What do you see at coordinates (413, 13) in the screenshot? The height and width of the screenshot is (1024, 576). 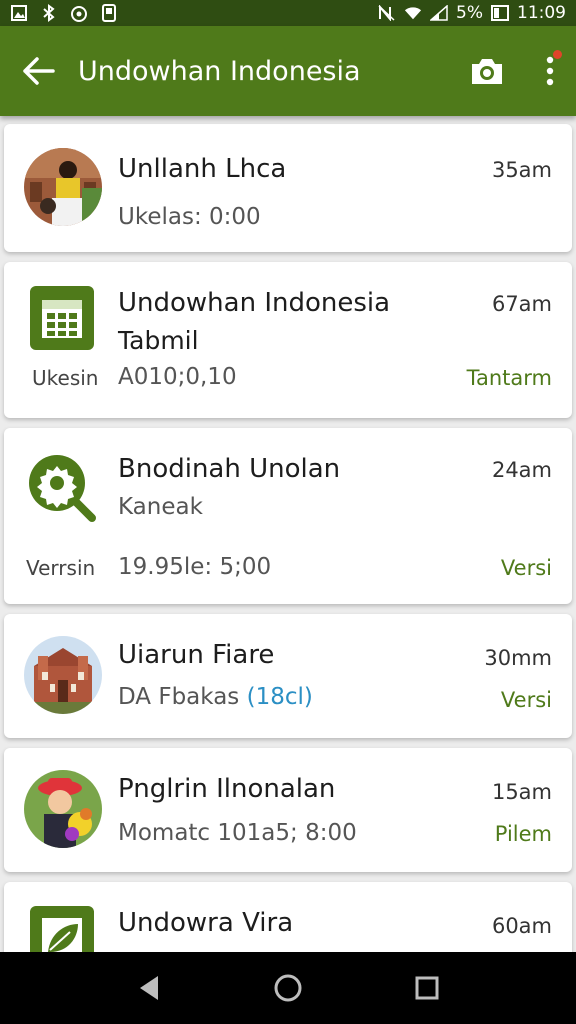 I see `wifi-icon` at bounding box center [413, 13].